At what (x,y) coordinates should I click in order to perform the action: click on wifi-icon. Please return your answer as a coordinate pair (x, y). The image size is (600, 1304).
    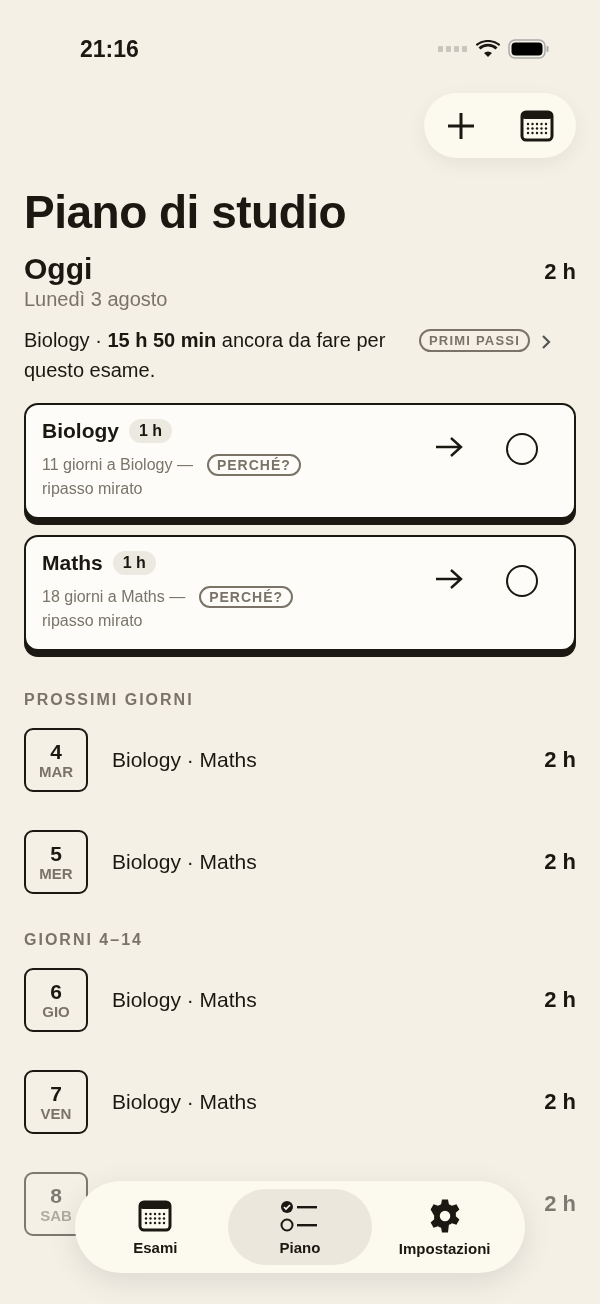
    Looking at the image, I should click on (488, 49).